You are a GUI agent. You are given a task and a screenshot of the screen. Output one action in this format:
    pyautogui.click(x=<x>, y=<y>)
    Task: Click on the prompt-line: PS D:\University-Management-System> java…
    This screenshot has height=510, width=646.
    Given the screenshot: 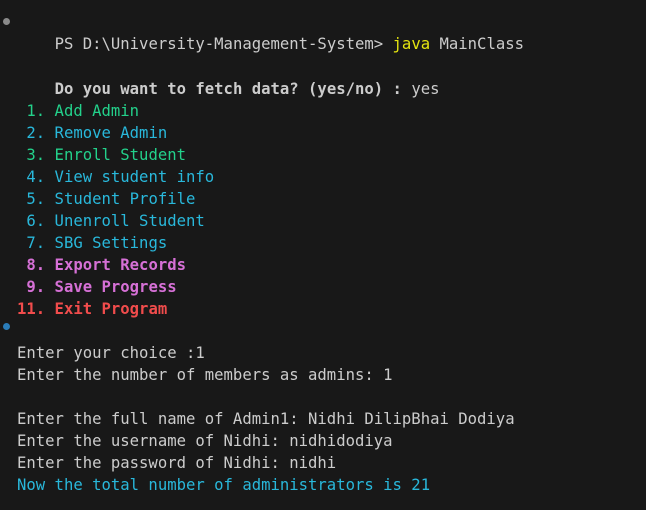 What is the action you would take?
    pyautogui.click(x=270, y=32)
    